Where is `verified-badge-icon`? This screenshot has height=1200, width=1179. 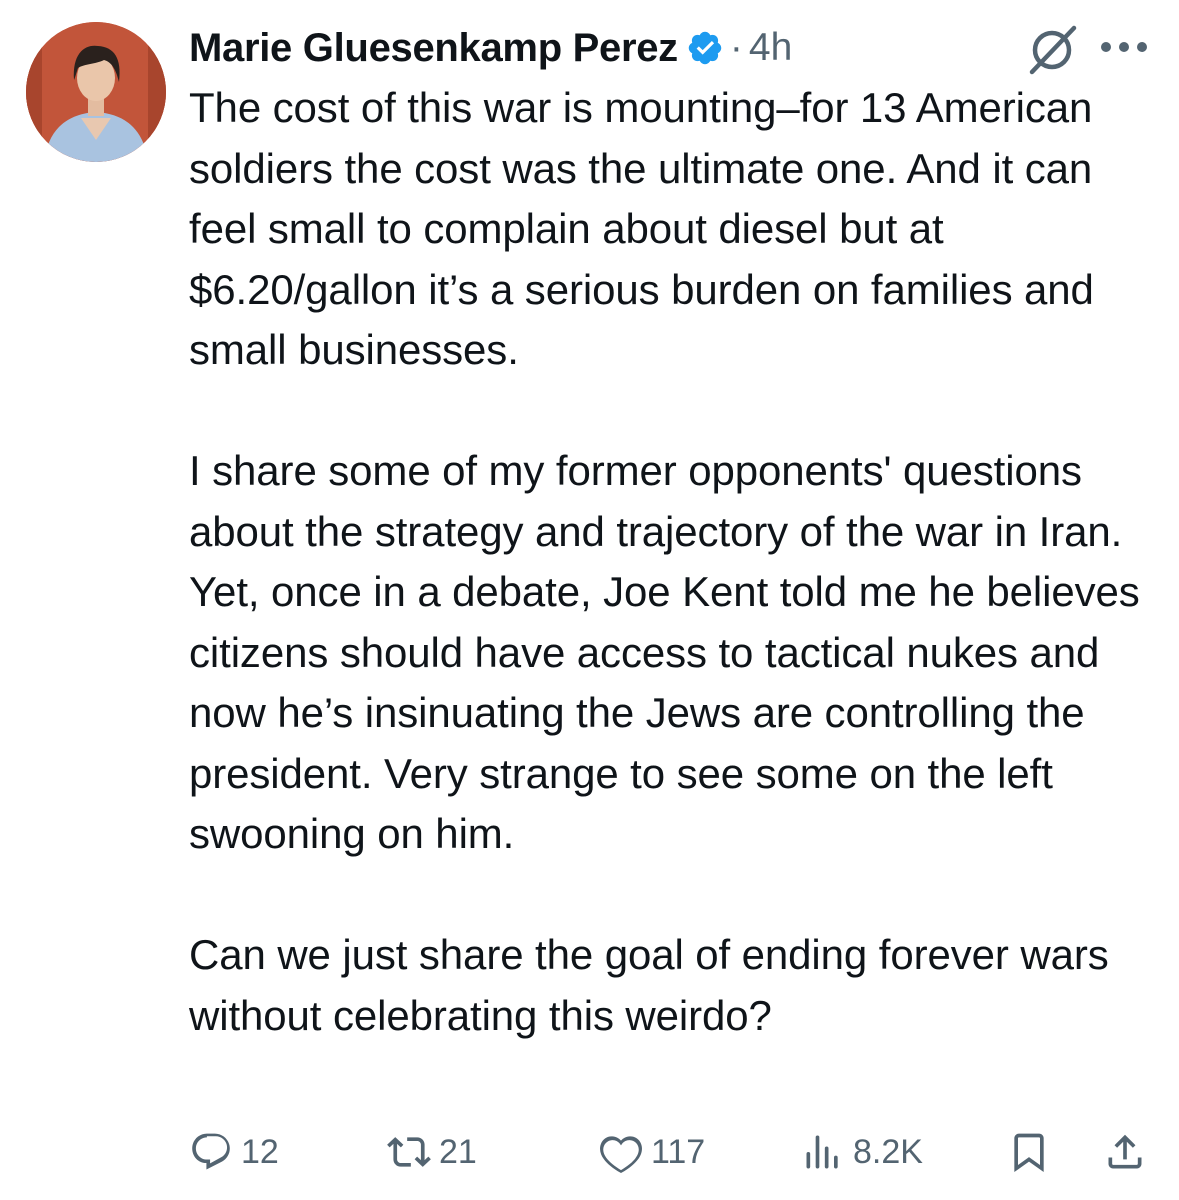
verified-badge-icon is located at coordinates (705, 48).